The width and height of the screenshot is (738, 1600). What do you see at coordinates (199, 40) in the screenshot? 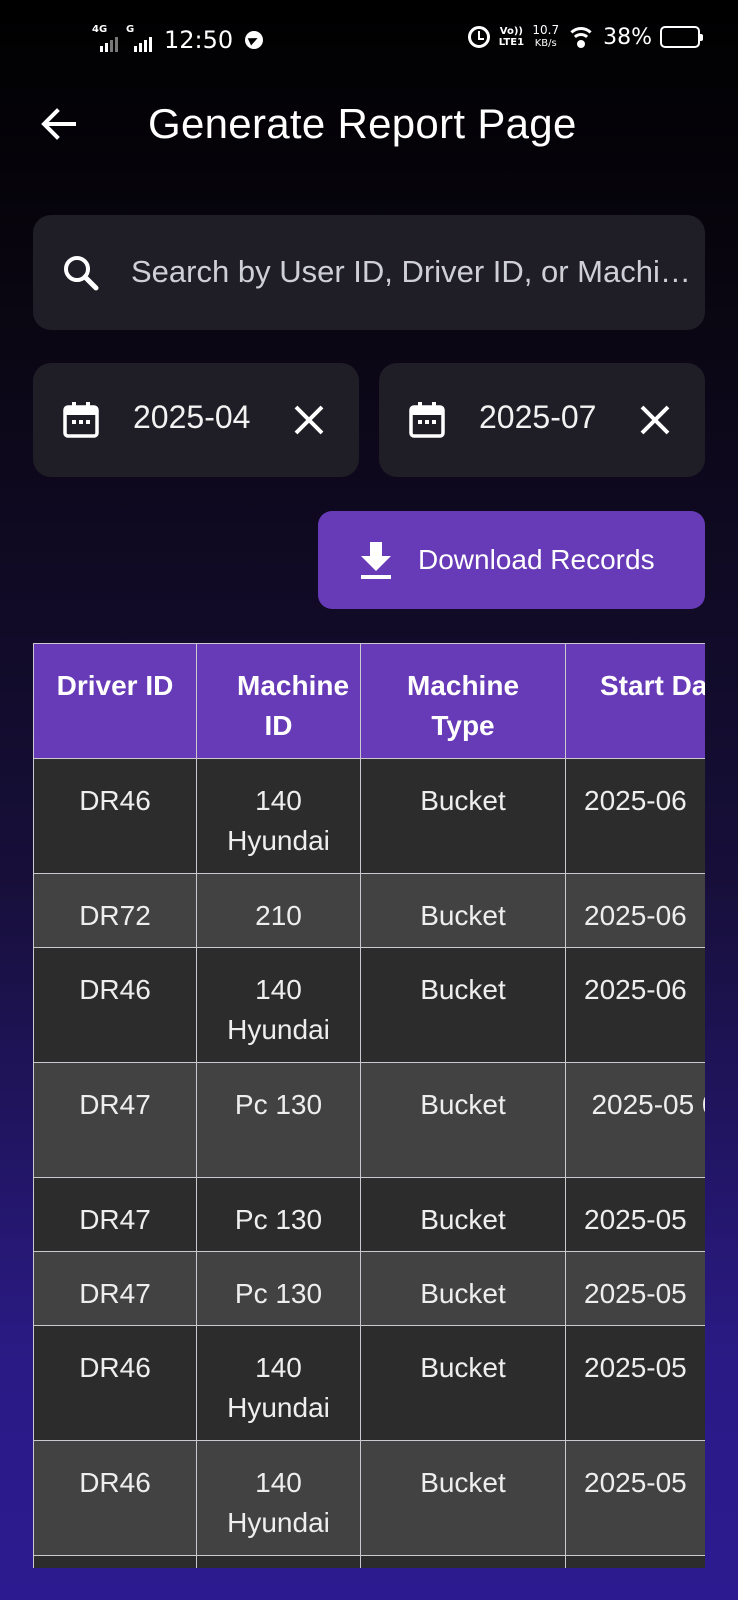
I see `clock: 12:50` at bounding box center [199, 40].